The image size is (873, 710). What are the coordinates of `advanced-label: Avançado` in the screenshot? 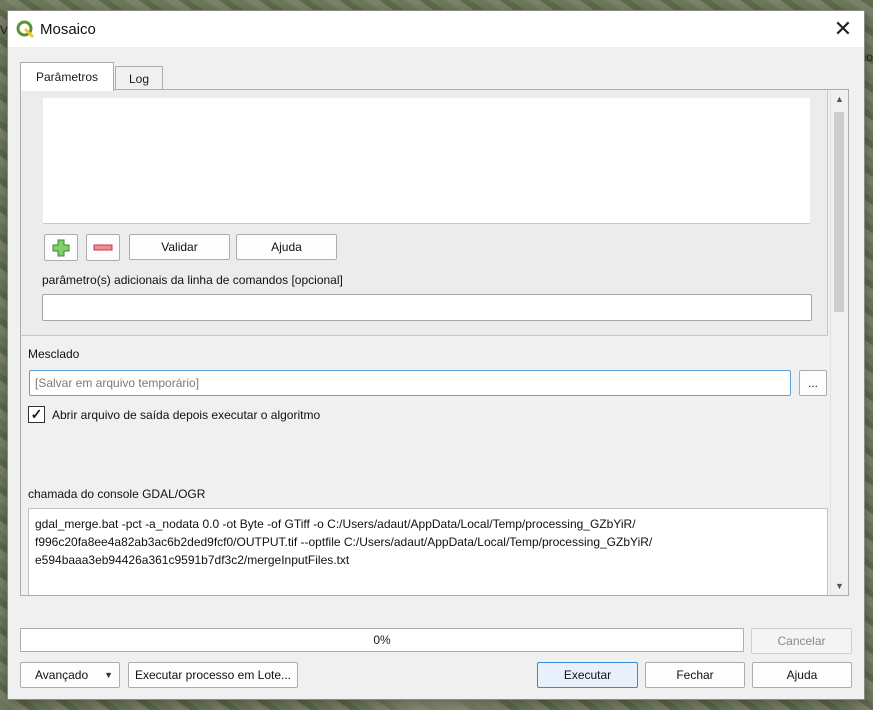 It's located at (62, 675).